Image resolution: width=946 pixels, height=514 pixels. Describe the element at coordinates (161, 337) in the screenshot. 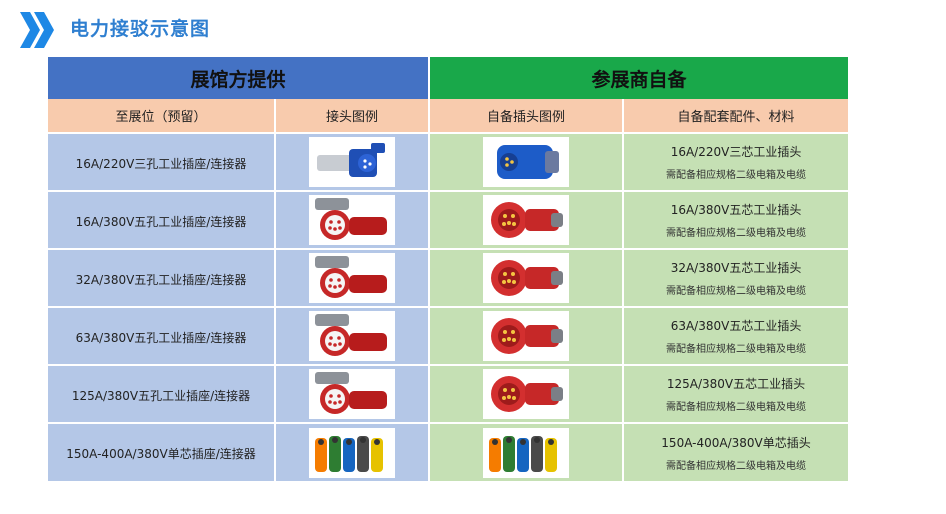

I see `socket-spec: 63A/380V五孔工业插座/连接器` at that location.